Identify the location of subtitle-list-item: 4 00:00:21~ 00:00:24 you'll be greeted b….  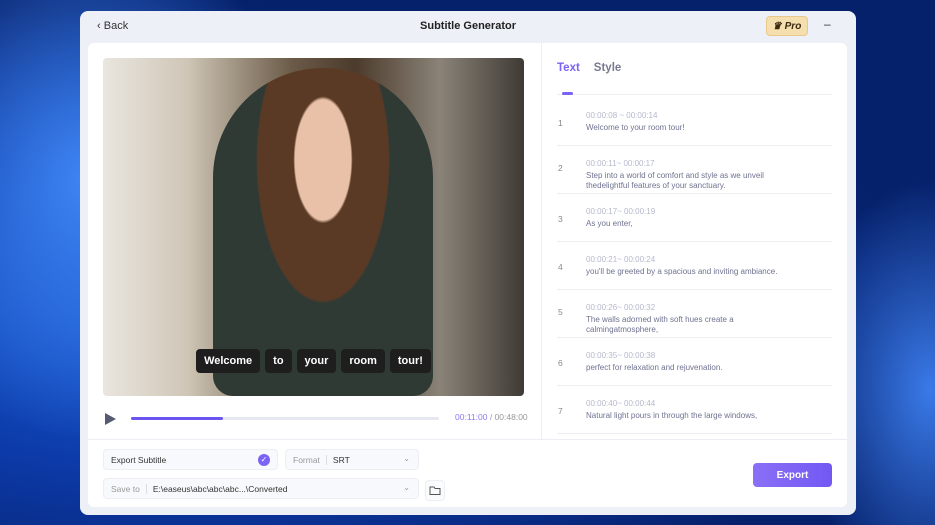
(694, 266).